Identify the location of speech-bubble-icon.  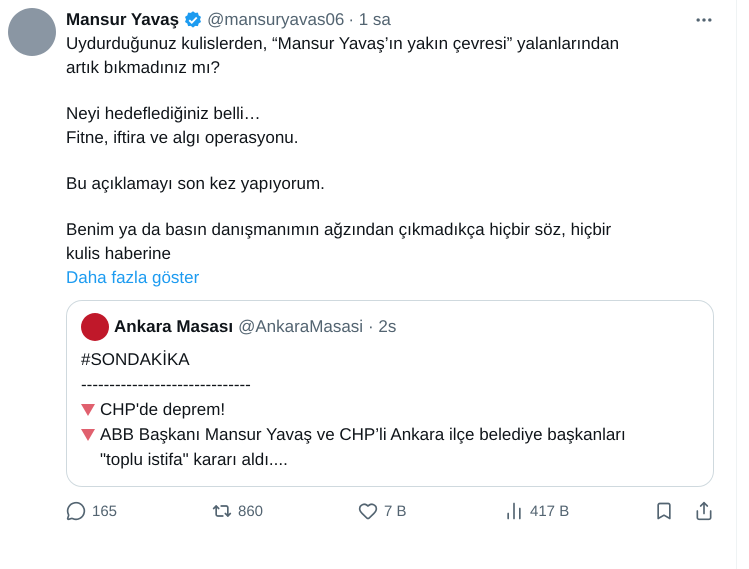
(76, 511).